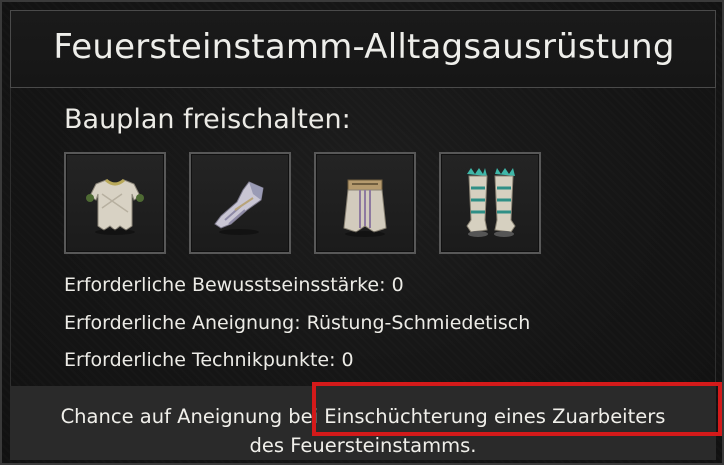  What do you see at coordinates (209, 360) in the screenshot?
I see `requirement-tech-points: Erforderliche Technikpunkte: 0` at bounding box center [209, 360].